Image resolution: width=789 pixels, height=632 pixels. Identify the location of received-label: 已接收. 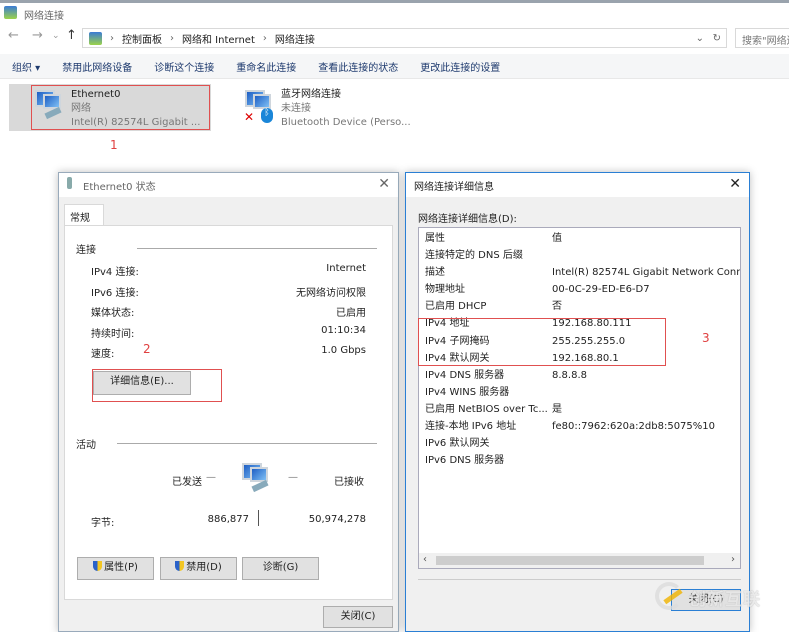
(349, 482).